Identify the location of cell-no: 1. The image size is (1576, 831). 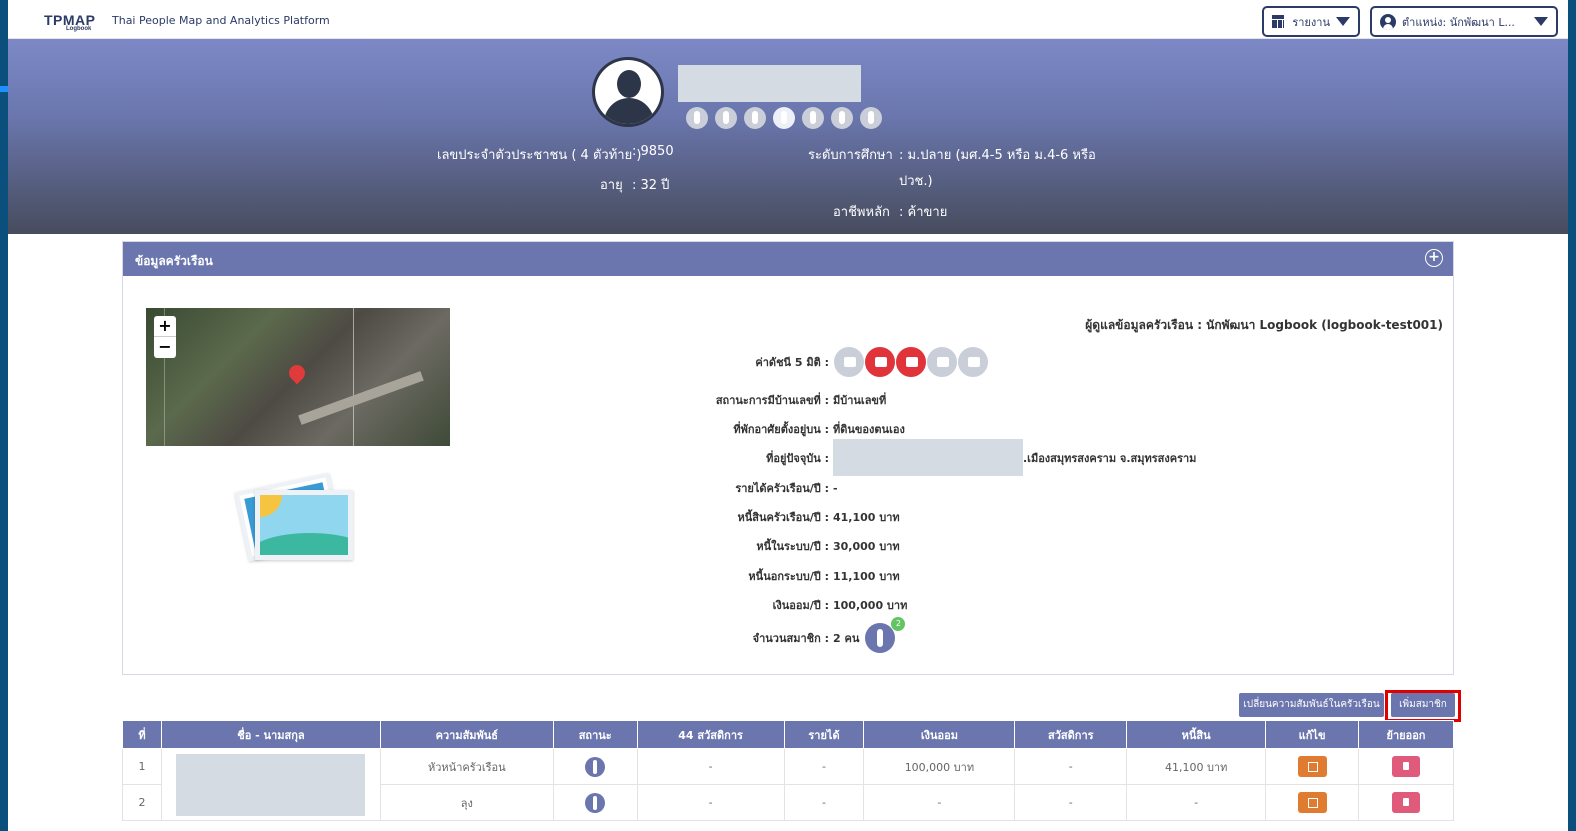
(142, 766).